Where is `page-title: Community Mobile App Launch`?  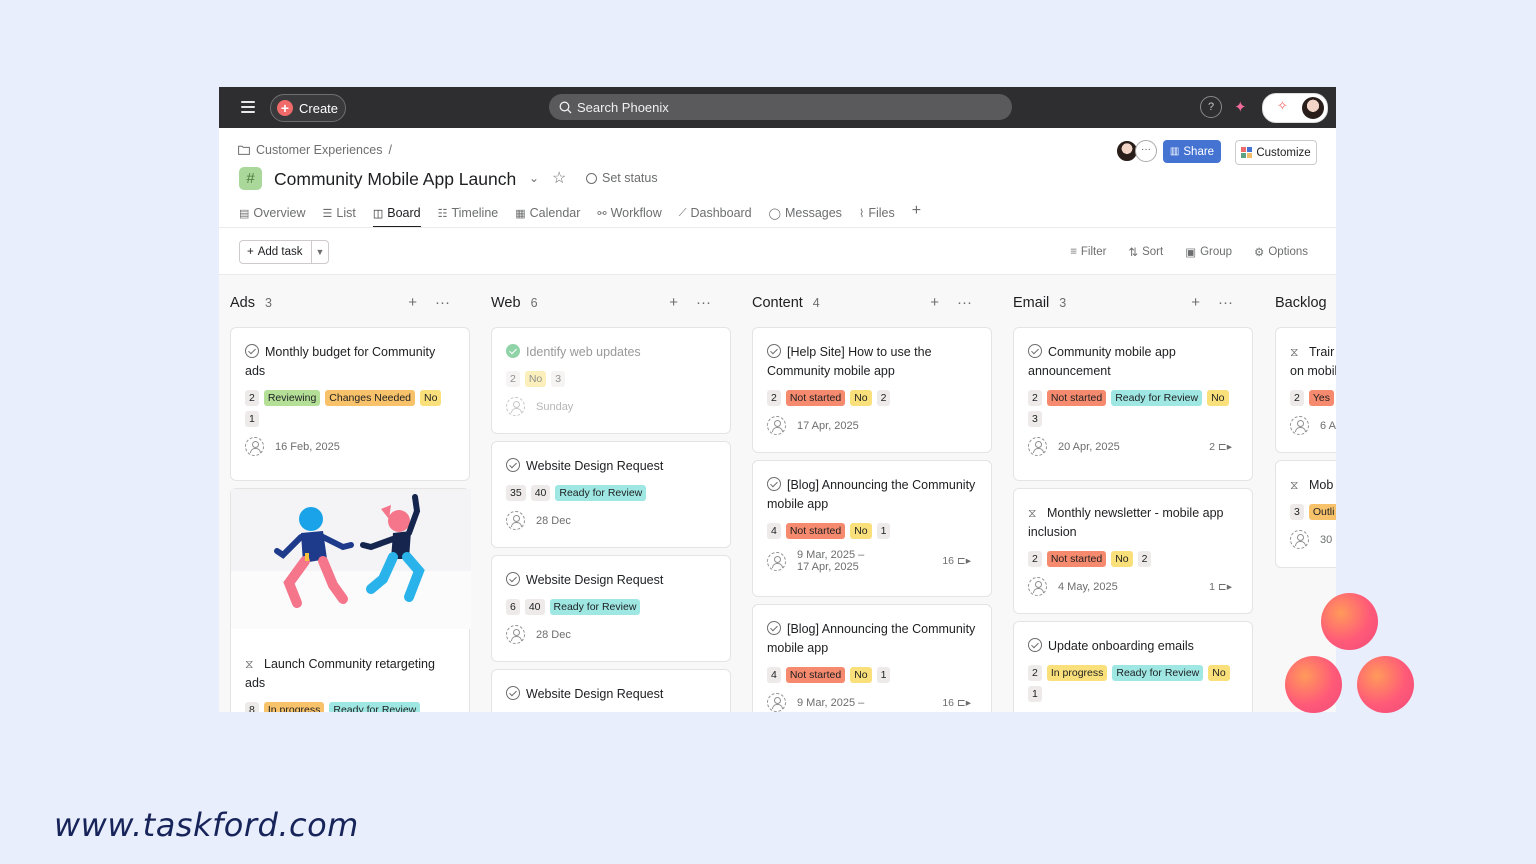
page-title: Community Mobile App Launch is located at coordinates (395, 179).